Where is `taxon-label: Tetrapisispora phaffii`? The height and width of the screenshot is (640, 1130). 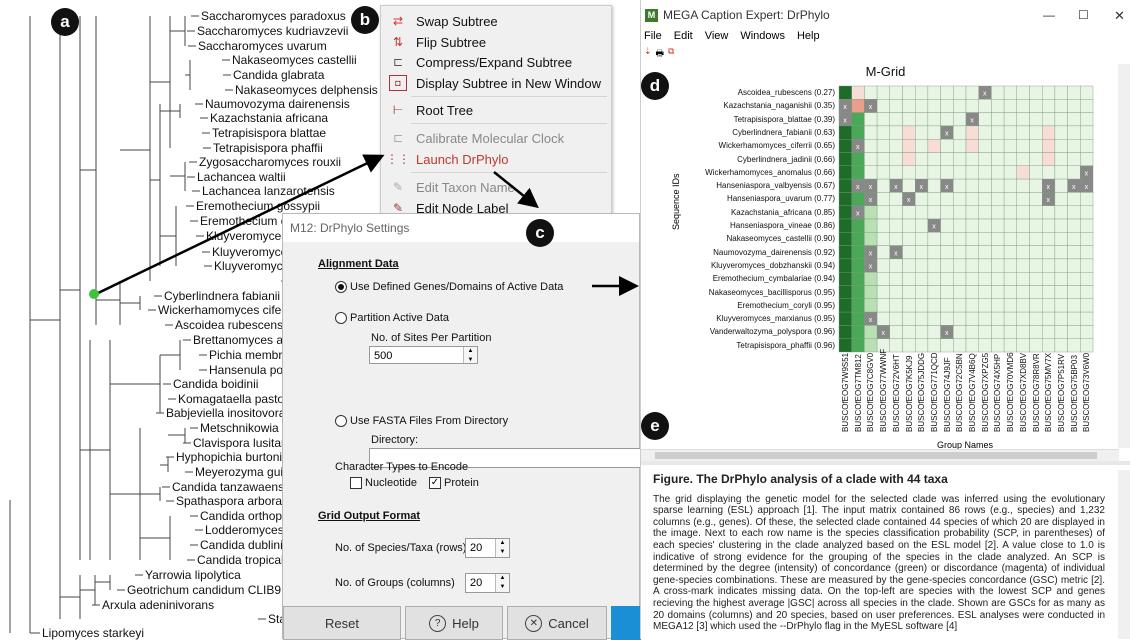
taxon-label: Tetrapisispora phaffii is located at coordinates (268, 148).